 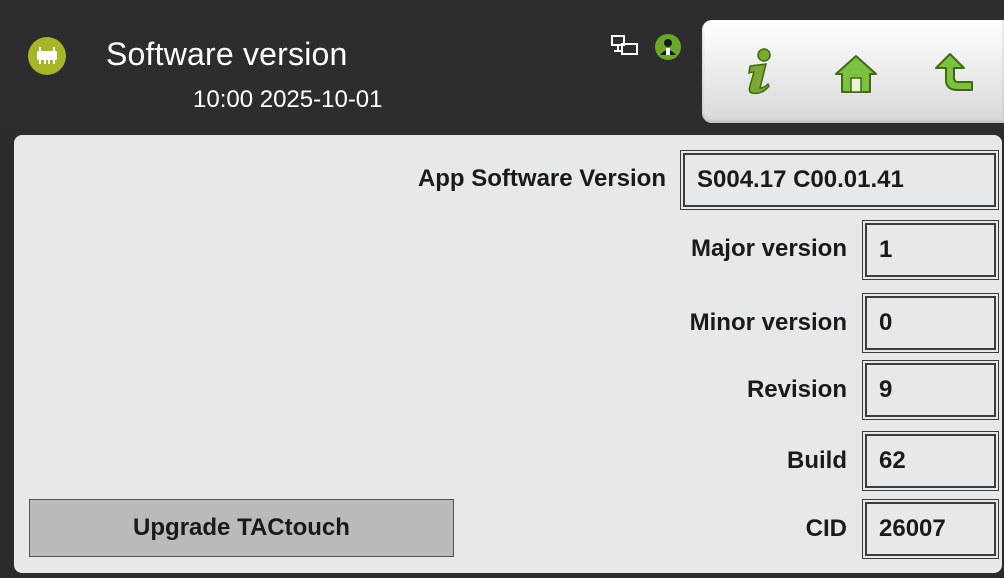 I want to click on revision-label: Revision, so click(x=796, y=389).